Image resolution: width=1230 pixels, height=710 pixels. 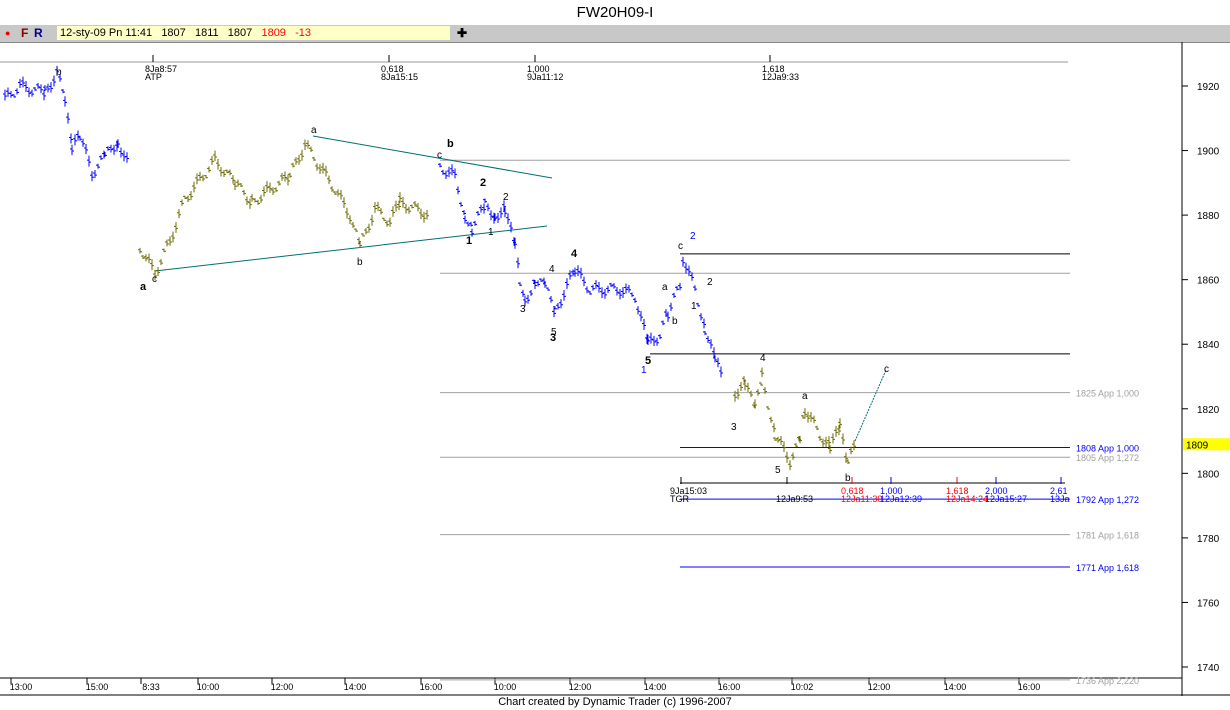 I want to click on y-tick-label: 1800, so click(x=1208, y=474).